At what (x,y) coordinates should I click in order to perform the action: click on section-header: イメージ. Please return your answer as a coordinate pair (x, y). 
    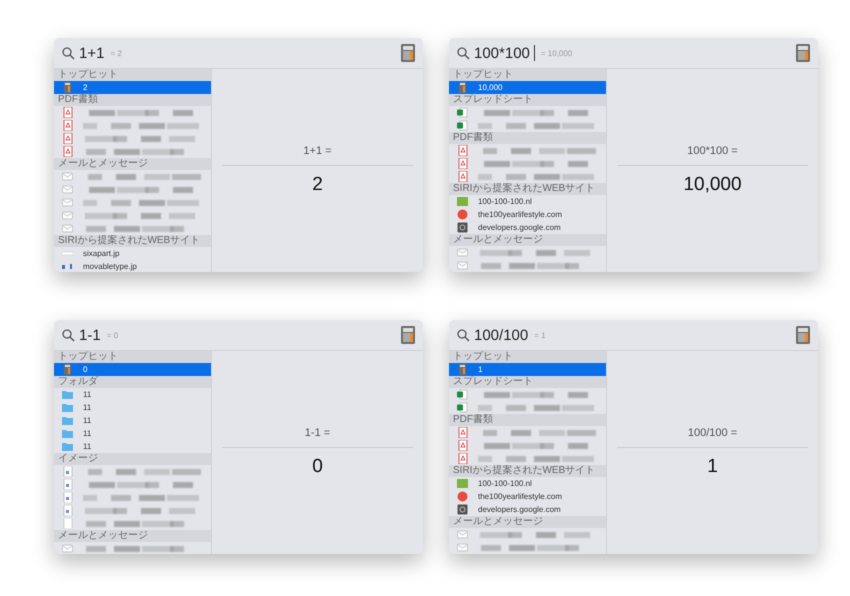
    Looking at the image, I should click on (132, 459).